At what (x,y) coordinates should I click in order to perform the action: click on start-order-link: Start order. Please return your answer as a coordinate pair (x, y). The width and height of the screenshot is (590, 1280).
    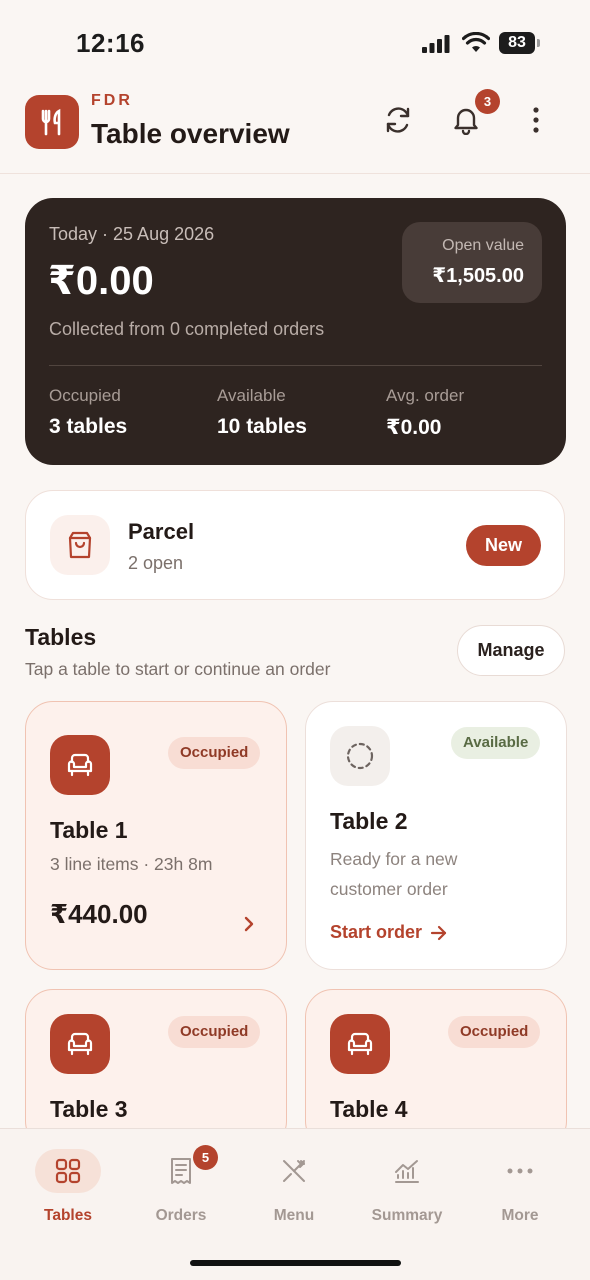
    Looking at the image, I should click on (389, 932).